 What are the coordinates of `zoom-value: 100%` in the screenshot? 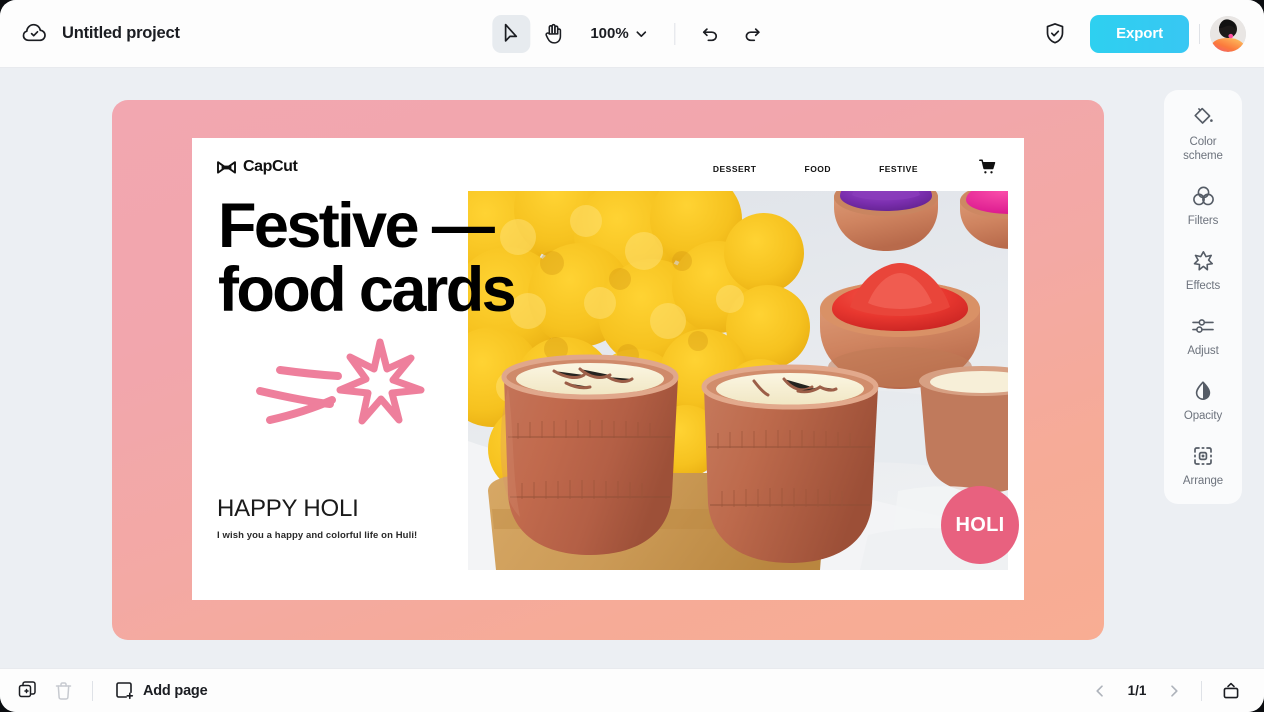 It's located at (609, 33).